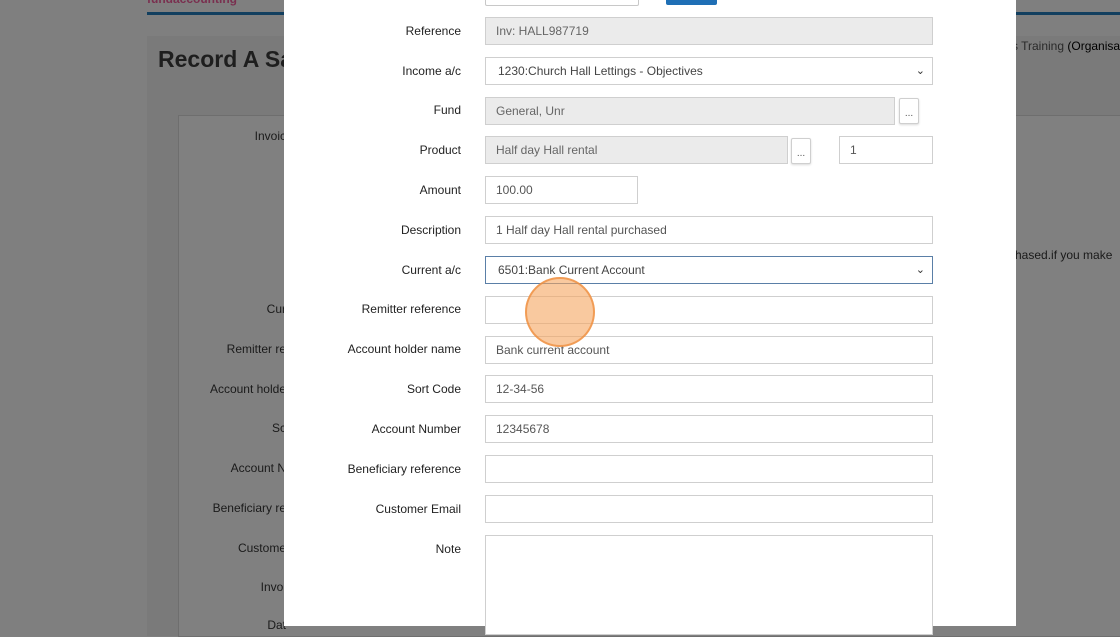 The height and width of the screenshot is (637, 1120). Describe the element at coordinates (447, 110) in the screenshot. I see `fund-label: Fund` at that location.